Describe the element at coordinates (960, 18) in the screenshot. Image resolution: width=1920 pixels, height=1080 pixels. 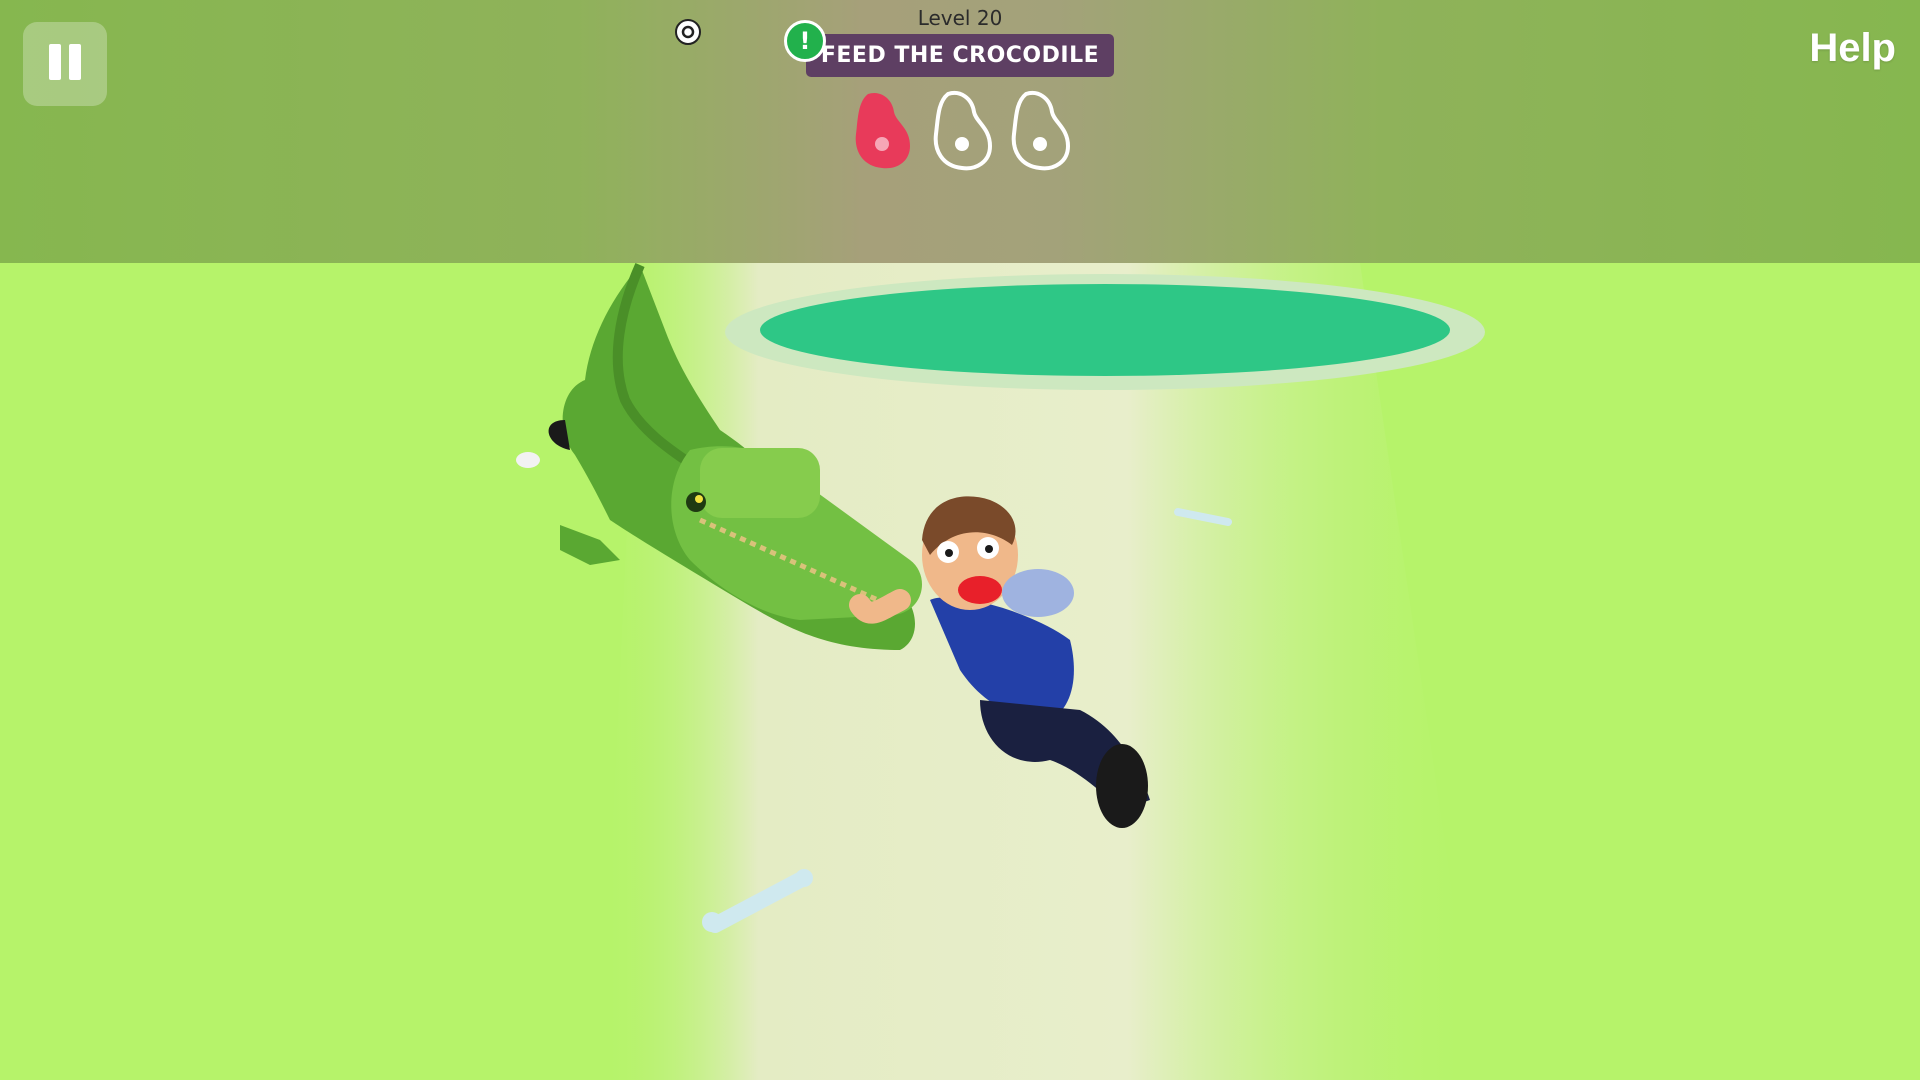
I see `level-label: Level 20` at that location.